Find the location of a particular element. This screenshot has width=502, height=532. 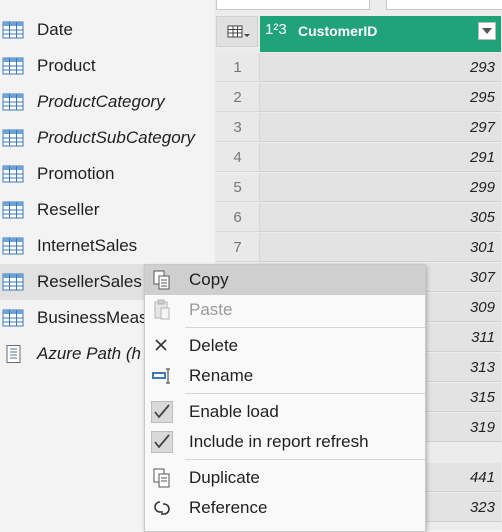

menu-item-include-refresh: Include in report refresh is located at coordinates (285, 442).